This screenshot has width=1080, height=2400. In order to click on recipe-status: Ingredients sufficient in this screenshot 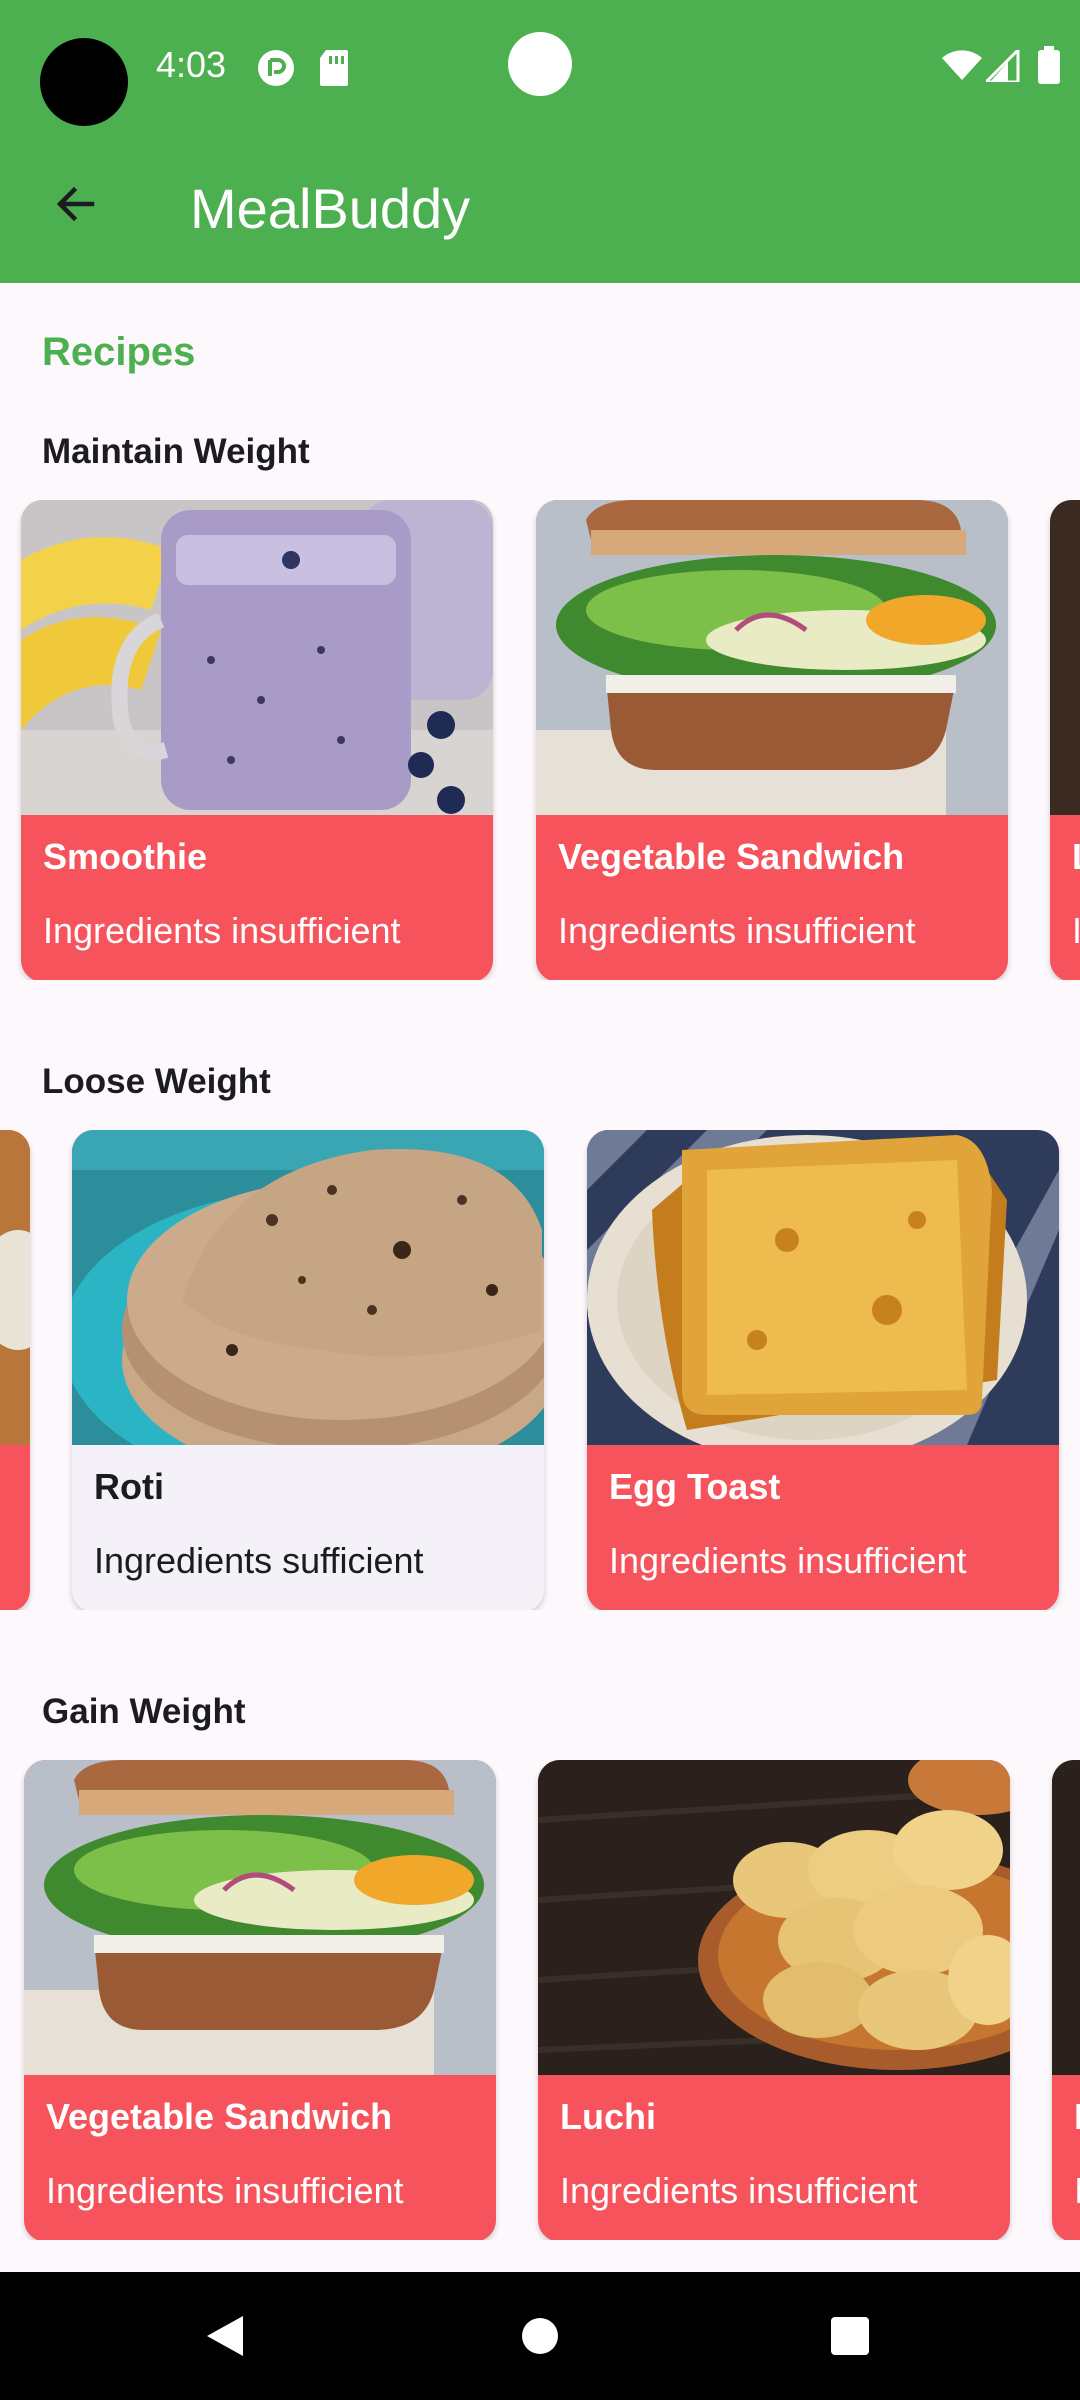, I will do `click(259, 1560)`.